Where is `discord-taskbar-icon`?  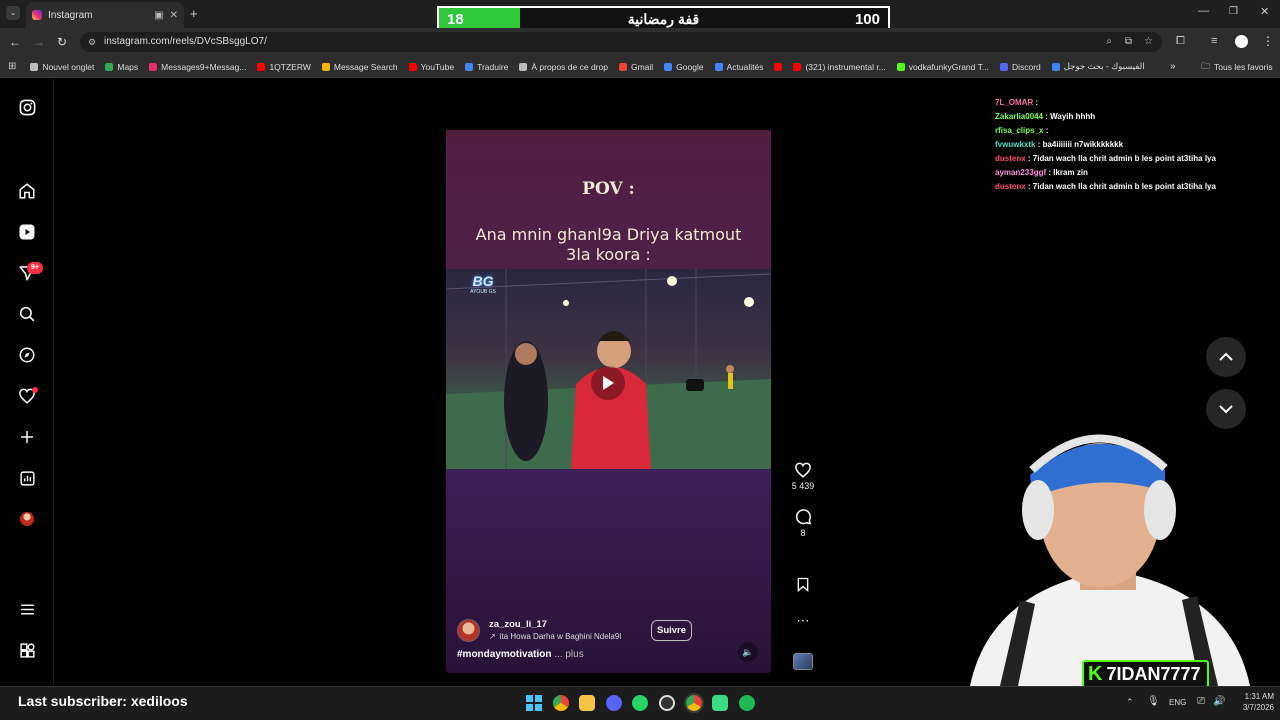 discord-taskbar-icon is located at coordinates (614, 703).